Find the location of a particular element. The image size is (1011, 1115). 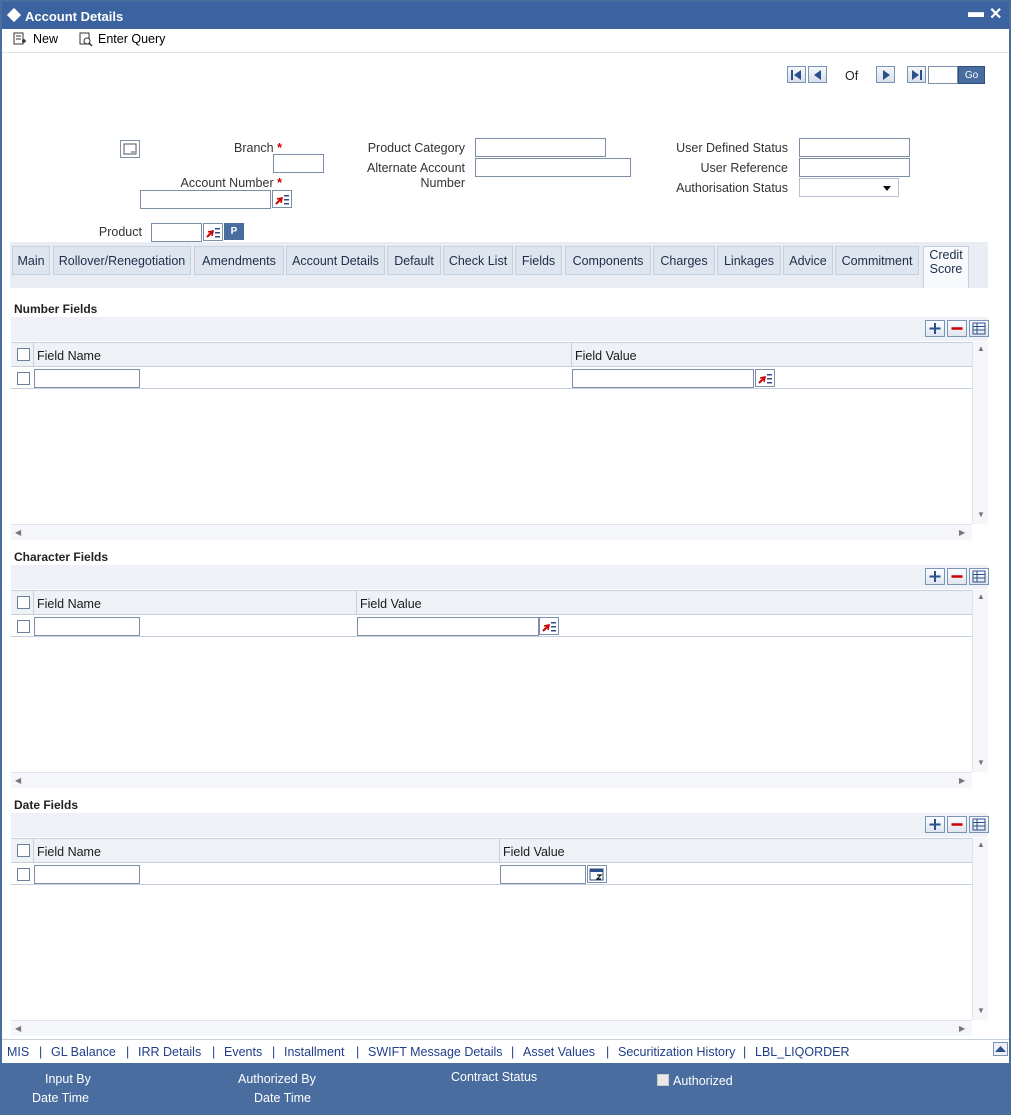

tab-account-details: Account Details is located at coordinates (335, 260).